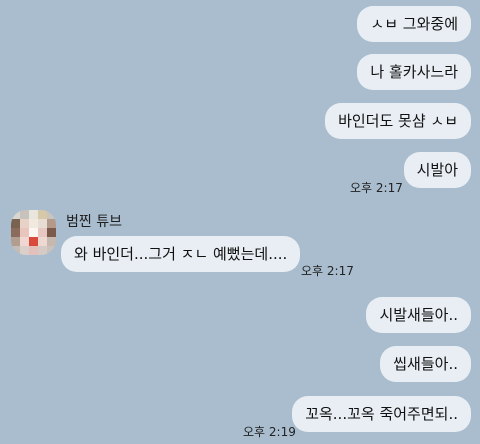 Image resolution: width=480 pixels, height=444 pixels. I want to click on message-bubble-2: 나 홀카사느라, so click(414, 72).